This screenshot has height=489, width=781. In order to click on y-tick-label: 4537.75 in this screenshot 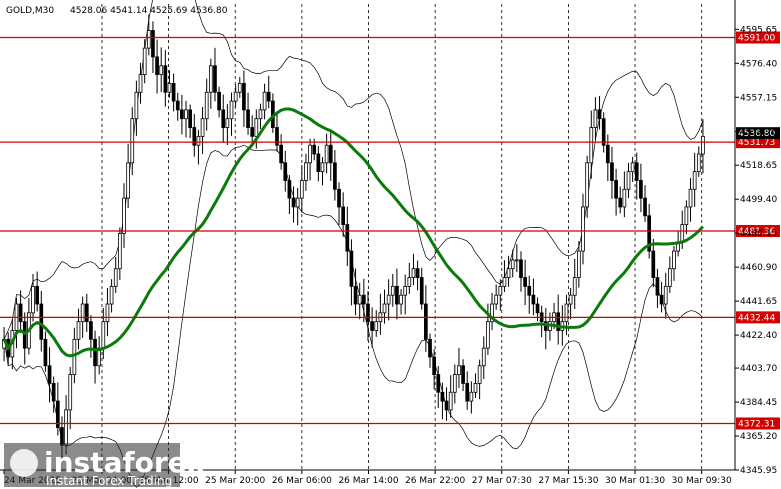, I will do `click(758, 133)`.